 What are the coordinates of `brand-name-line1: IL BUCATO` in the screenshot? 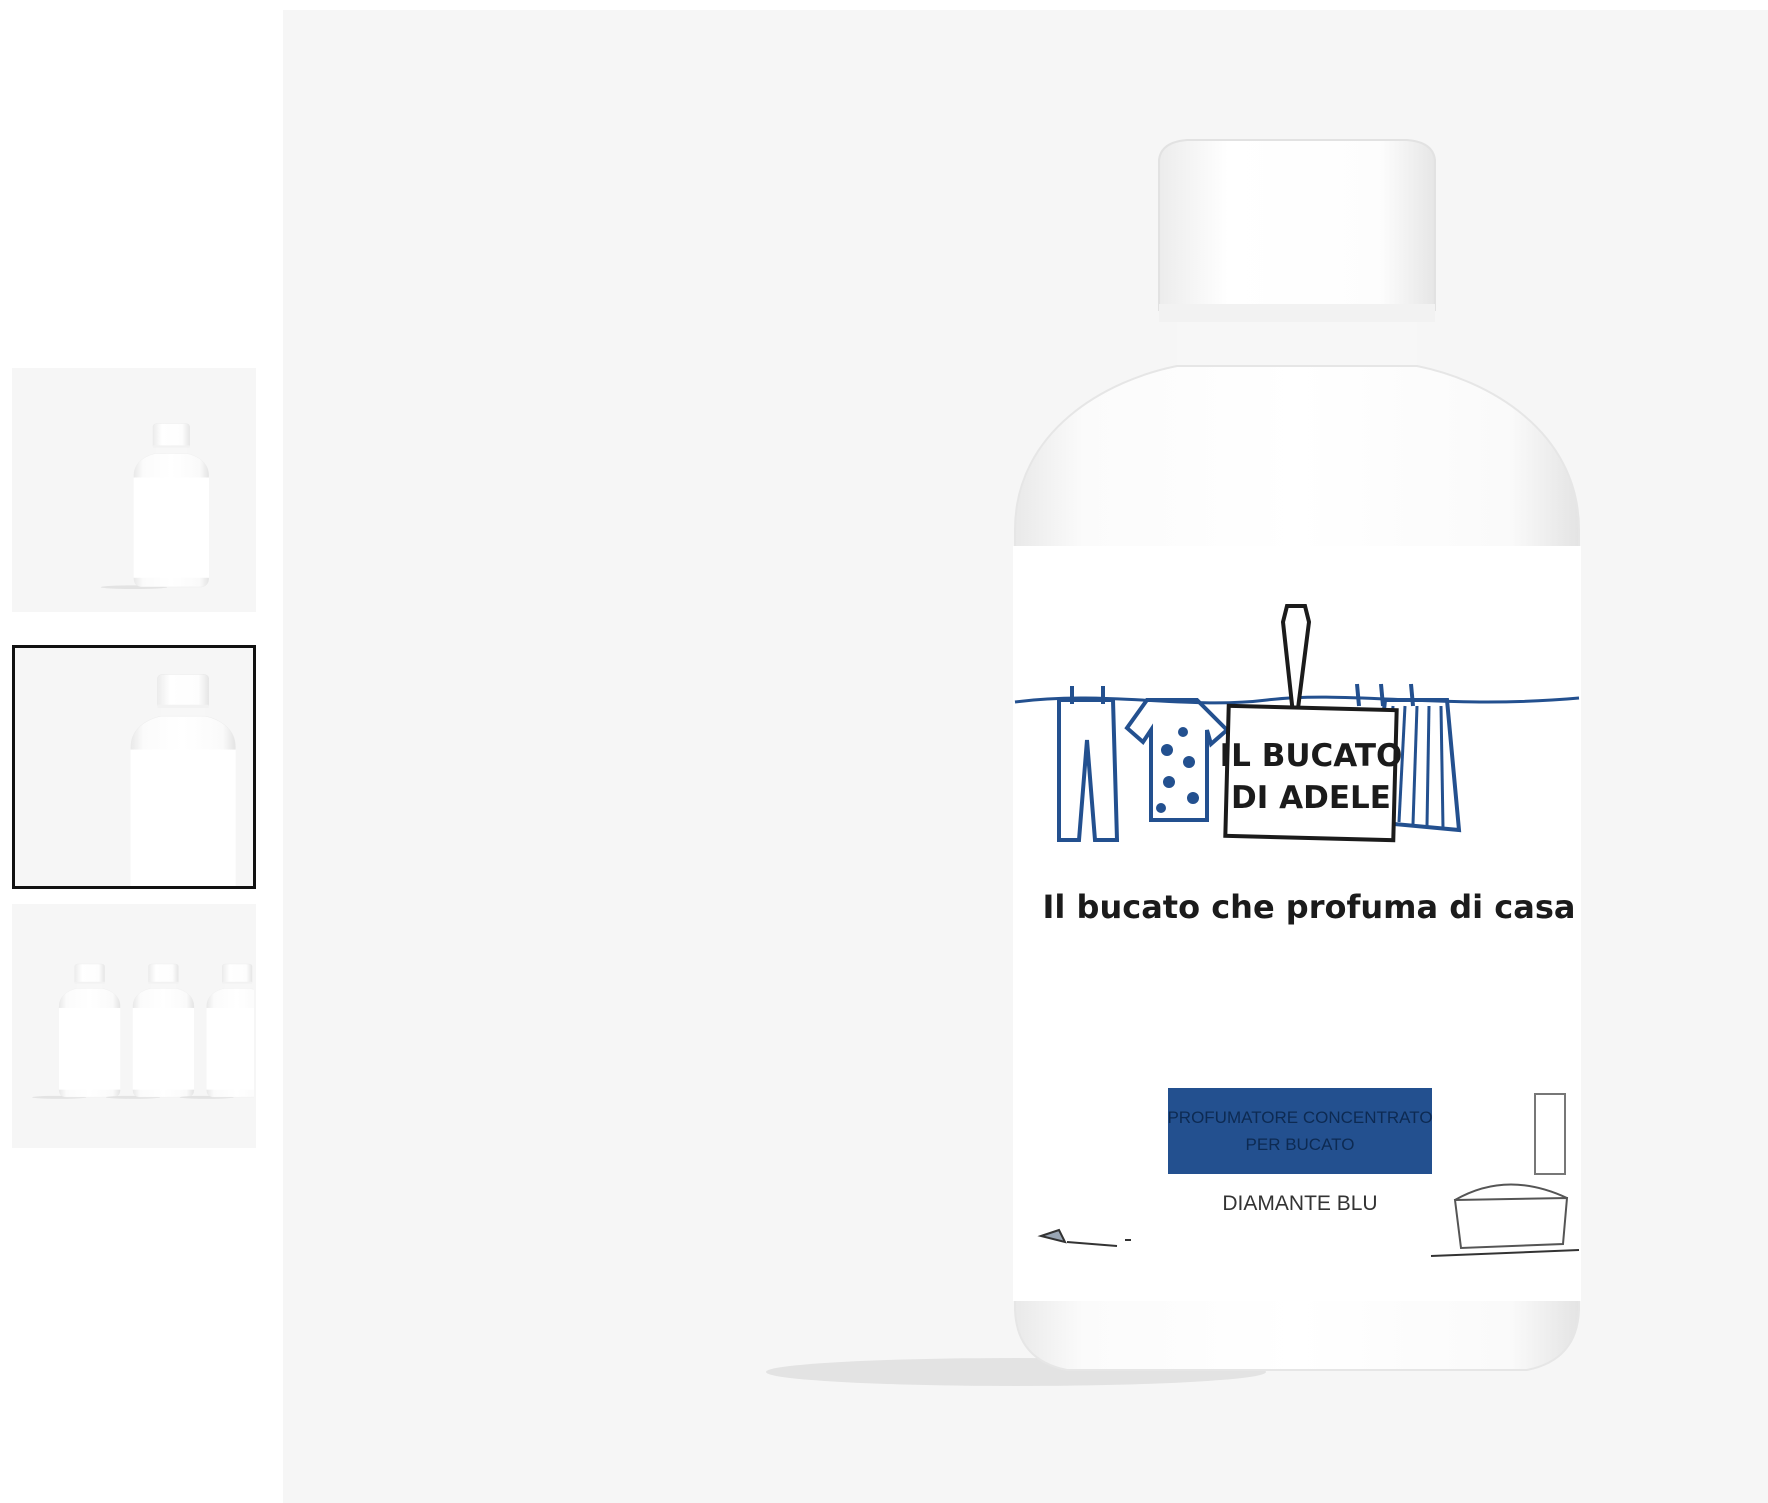 It's located at (1311, 756).